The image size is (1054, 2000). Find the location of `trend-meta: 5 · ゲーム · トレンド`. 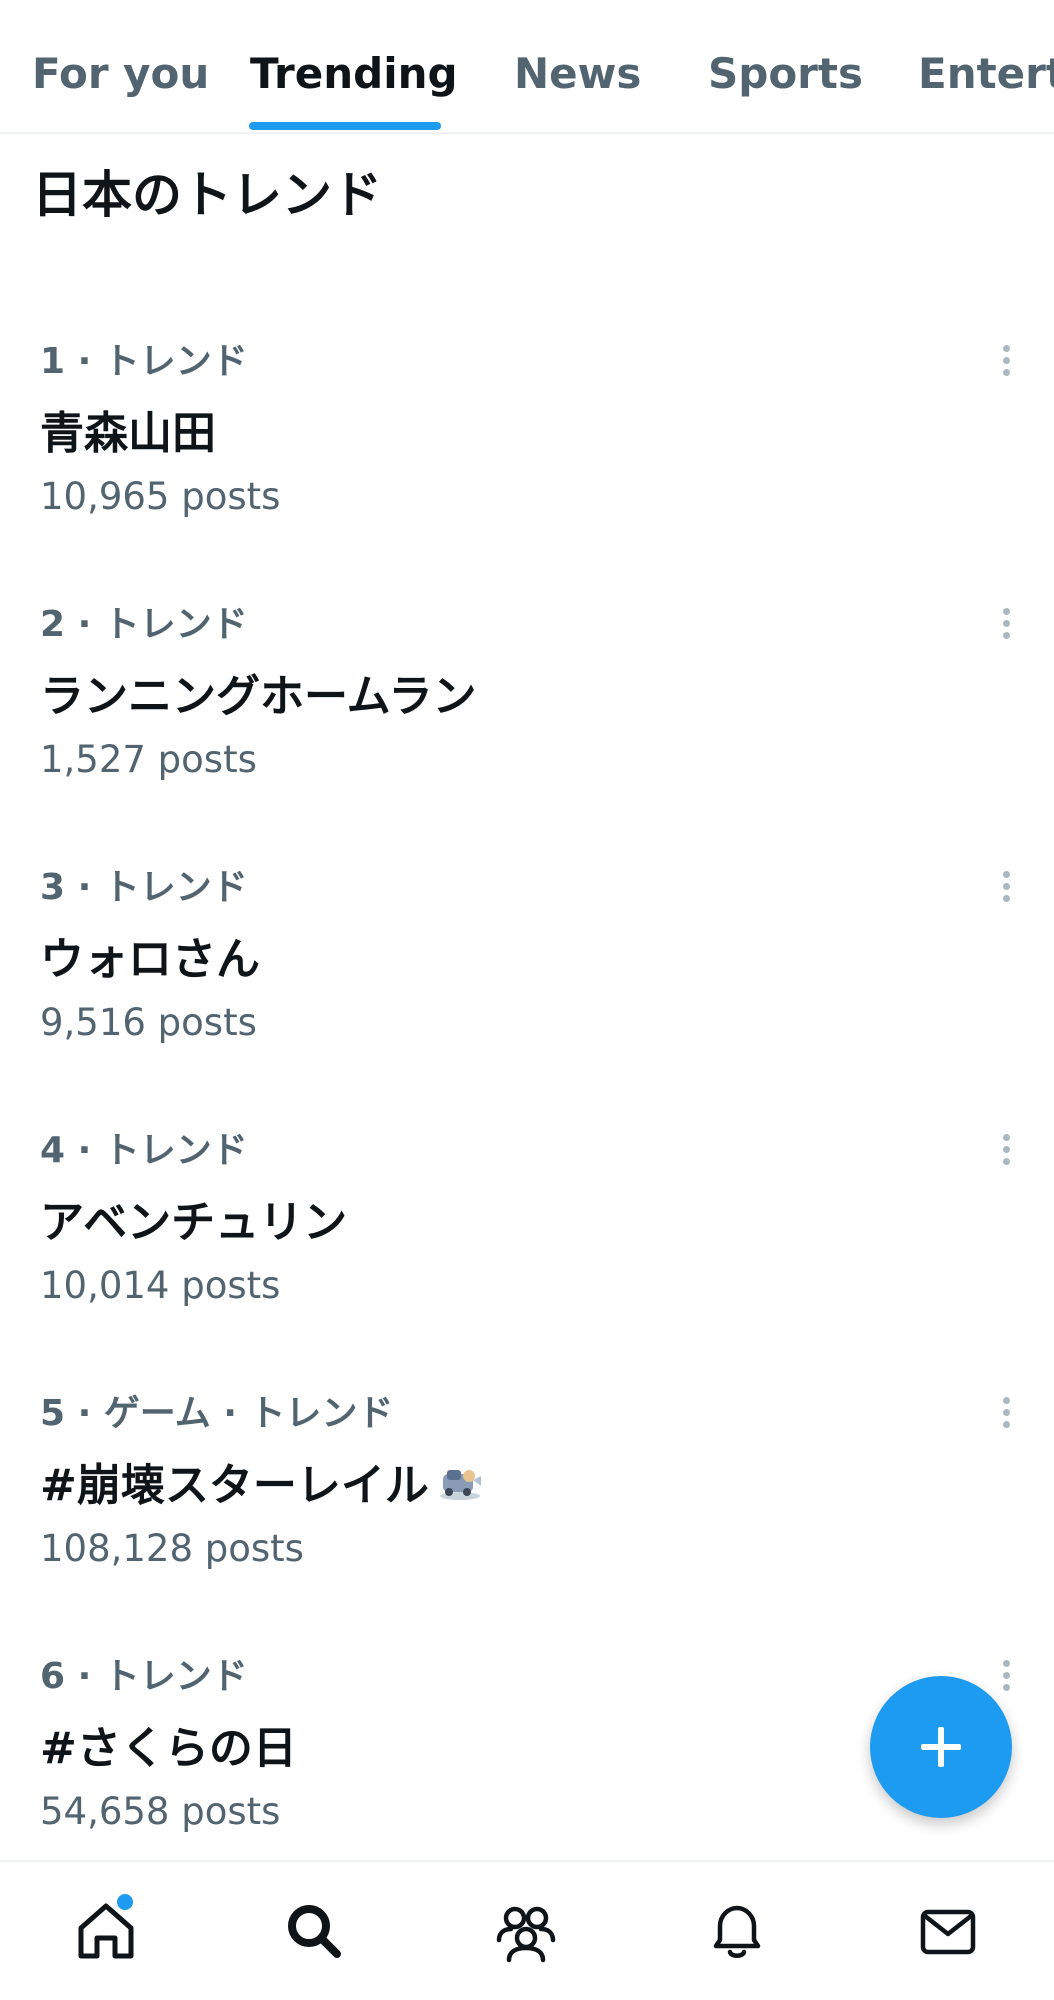

trend-meta: 5 · ゲーム · トレンド is located at coordinates (217, 1413).